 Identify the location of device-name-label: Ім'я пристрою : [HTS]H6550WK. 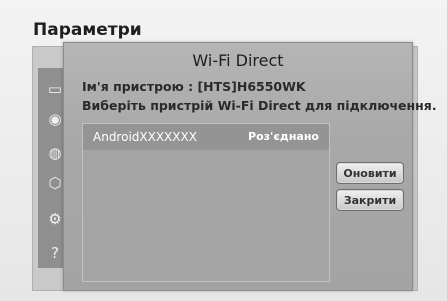
(194, 86).